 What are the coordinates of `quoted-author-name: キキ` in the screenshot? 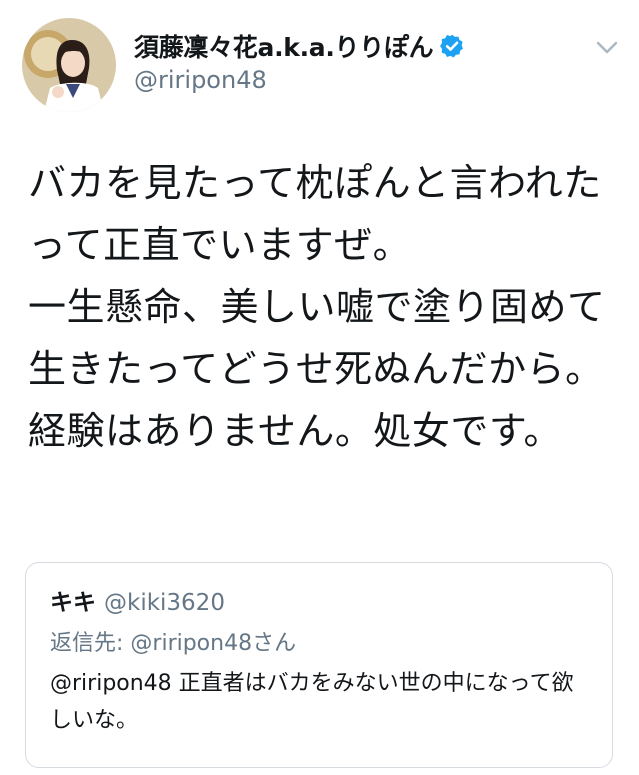 It's located at (73, 603).